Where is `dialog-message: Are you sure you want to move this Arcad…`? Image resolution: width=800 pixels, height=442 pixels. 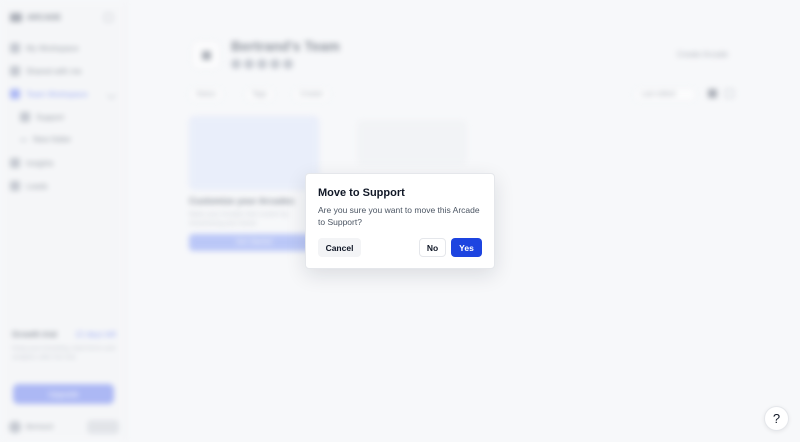
dialog-message: Are you sure you want to move this Arcad… is located at coordinates (399, 216).